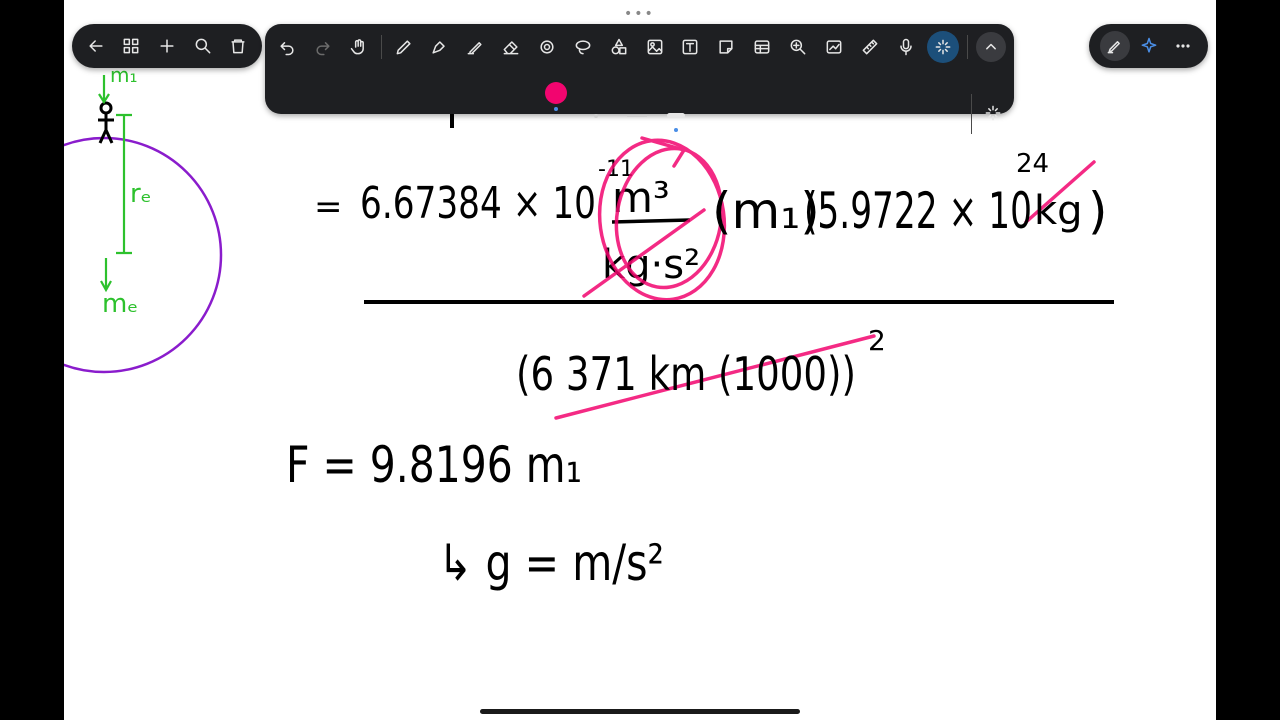 This screenshot has width=1280, height=720. Describe the element at coordinates (918, 211) in the screenshot. I see `eq-earth-mass: (5.9722 × 10` at that location.